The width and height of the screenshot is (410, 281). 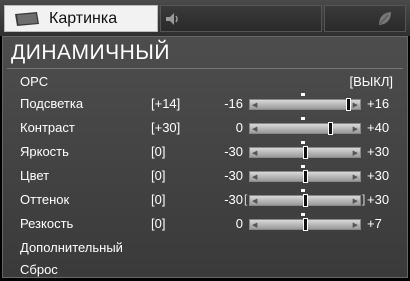 I want to click on opc-label: OPC, so click(x=34, y=81).